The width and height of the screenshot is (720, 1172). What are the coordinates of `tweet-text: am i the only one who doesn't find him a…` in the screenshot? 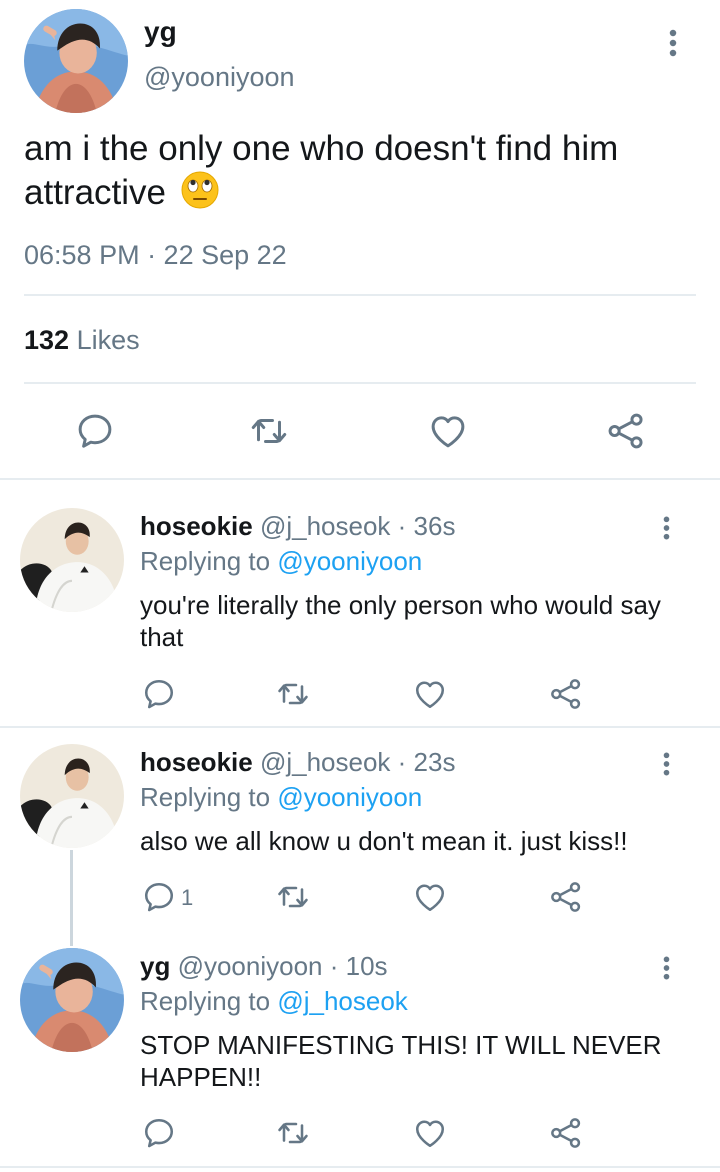 It's located at (354, 174).